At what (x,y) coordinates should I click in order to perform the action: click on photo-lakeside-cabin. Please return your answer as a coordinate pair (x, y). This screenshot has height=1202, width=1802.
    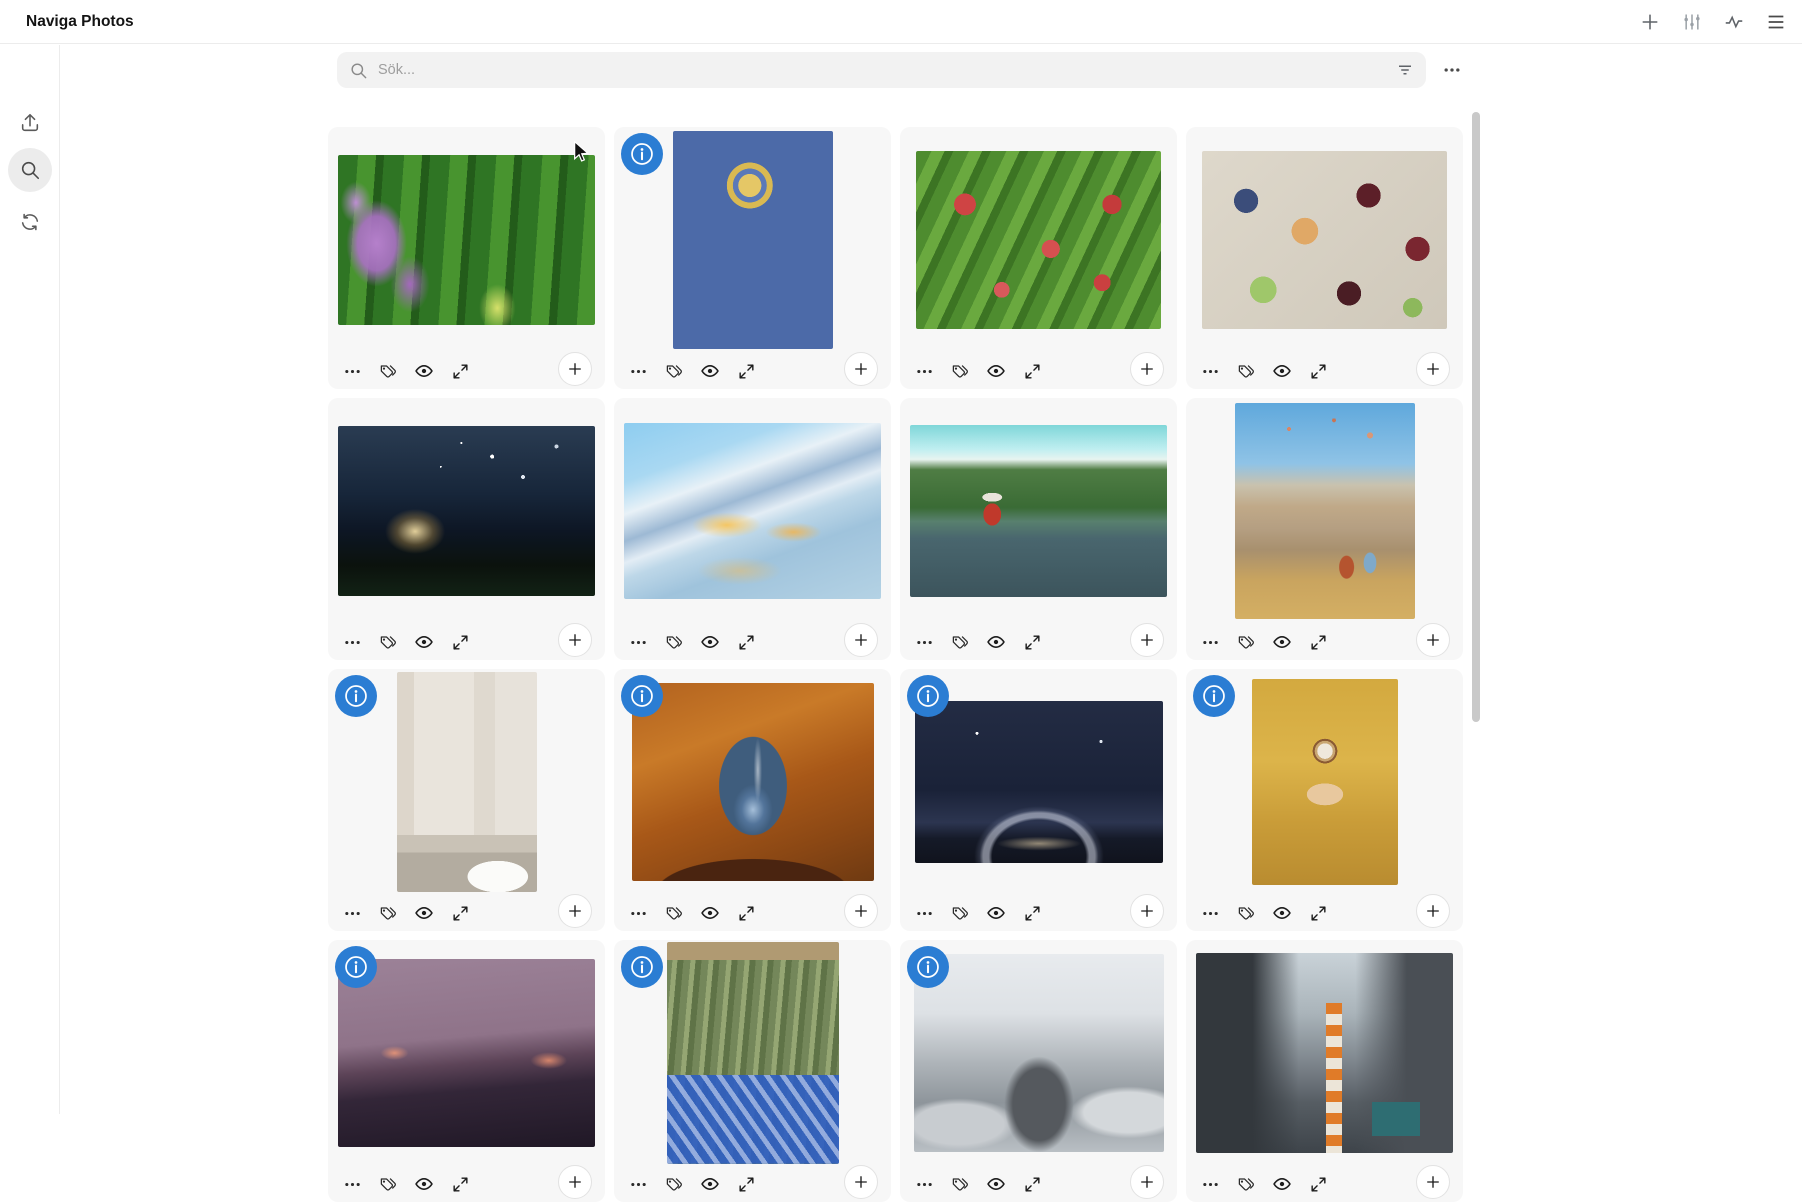
    Looking at the image, I should click on (1038, 511).